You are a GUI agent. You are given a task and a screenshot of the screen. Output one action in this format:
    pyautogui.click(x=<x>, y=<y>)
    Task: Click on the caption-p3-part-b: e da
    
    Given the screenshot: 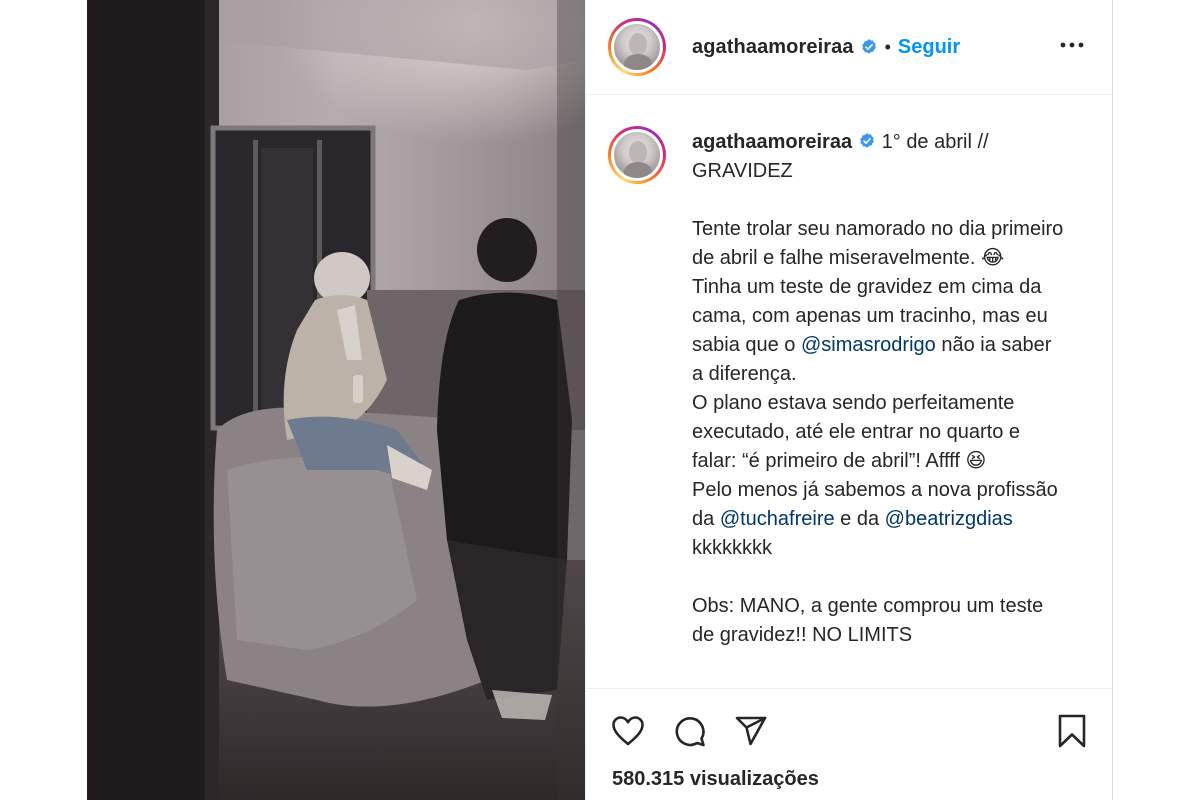 What is the action you would take?
    pyautogui.click(x=859, y=519)
    